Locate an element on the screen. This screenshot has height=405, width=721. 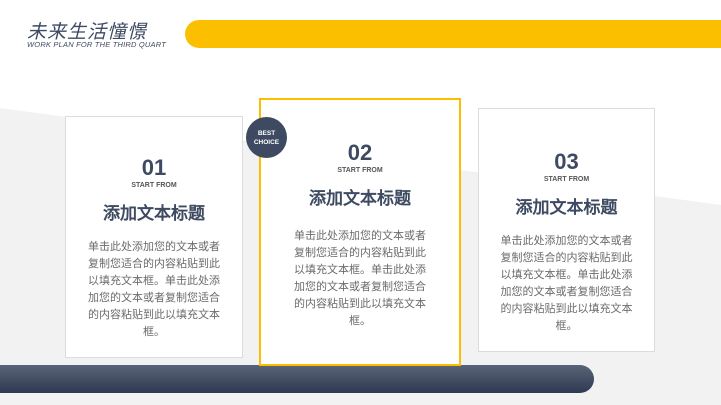
badge-line-2: CHOICE is located at coordinates (266, 142).